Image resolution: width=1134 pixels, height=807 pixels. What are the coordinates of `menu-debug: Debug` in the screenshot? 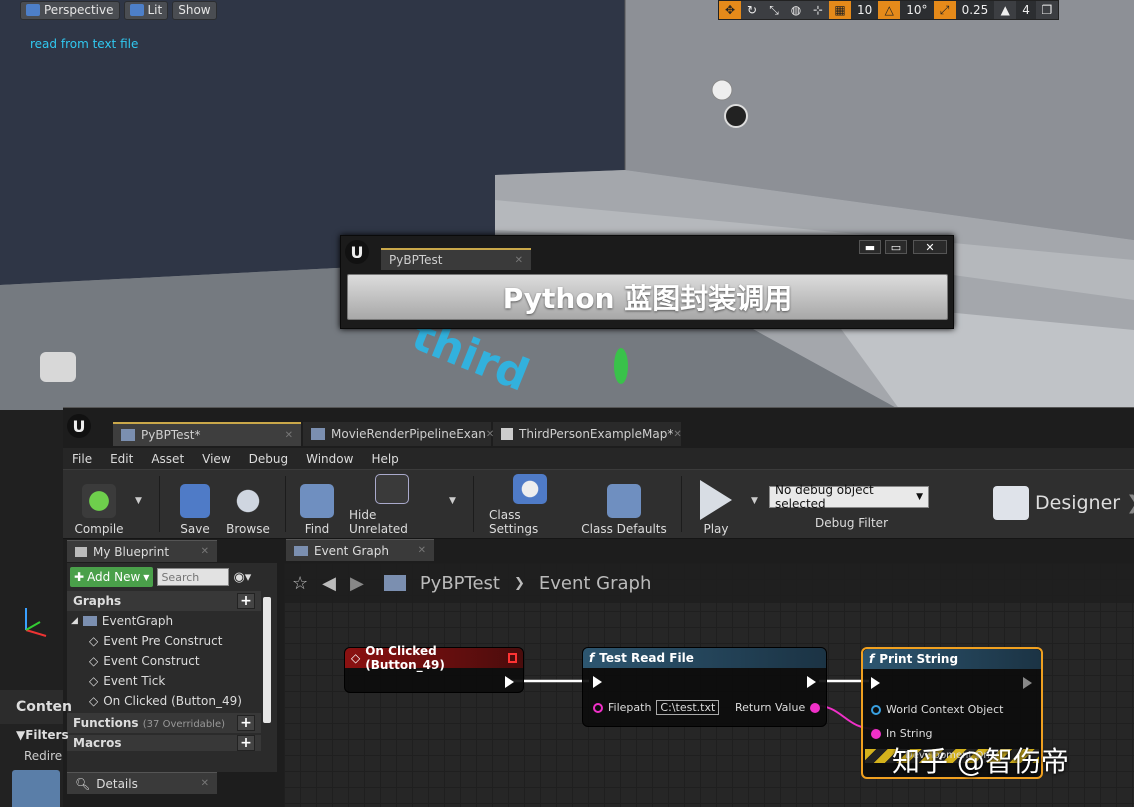 It's located at (268, 459).